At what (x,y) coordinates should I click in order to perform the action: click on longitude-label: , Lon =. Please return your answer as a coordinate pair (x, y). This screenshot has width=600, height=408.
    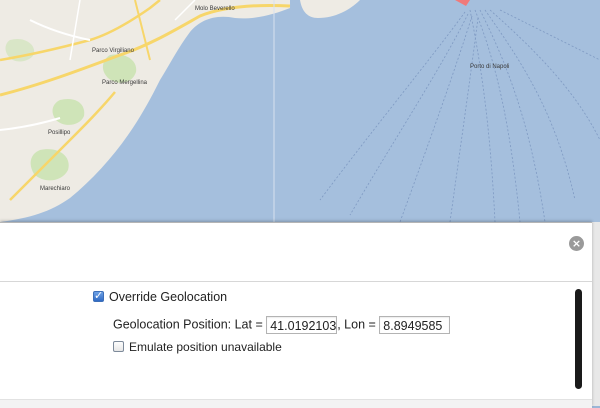
    Looking at the image, I should click on (356, 324).